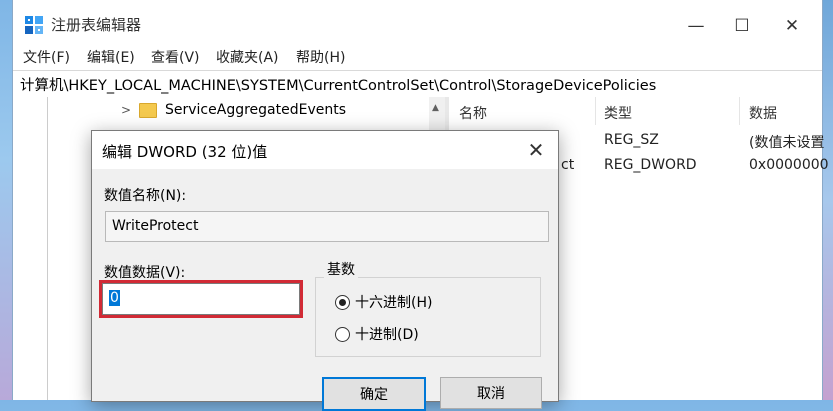 The image size is (833, 411). What do you see at coordinates (96, 25) in the screenshot?
I see `window-title: 注册表编辑器` at bounding box center [96, 25].